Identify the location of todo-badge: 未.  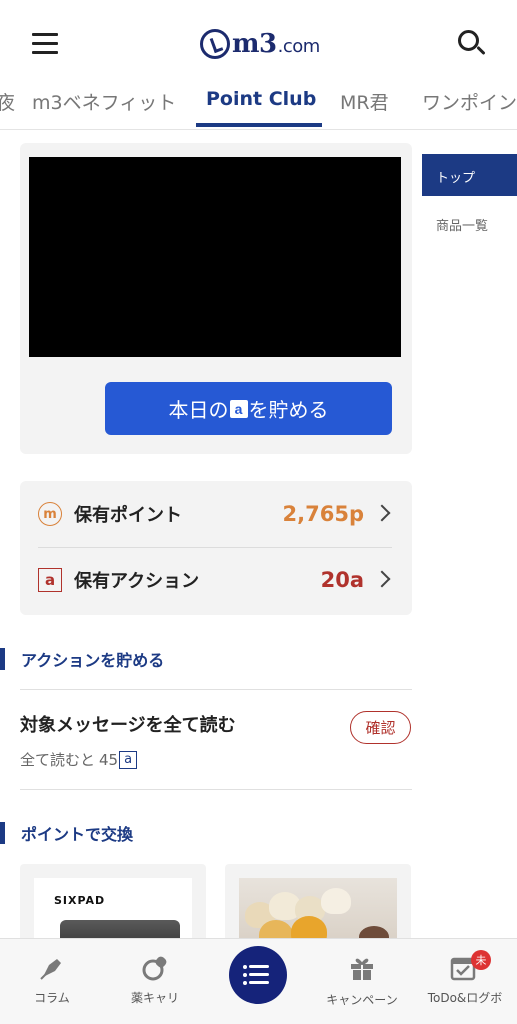
(481, 960).